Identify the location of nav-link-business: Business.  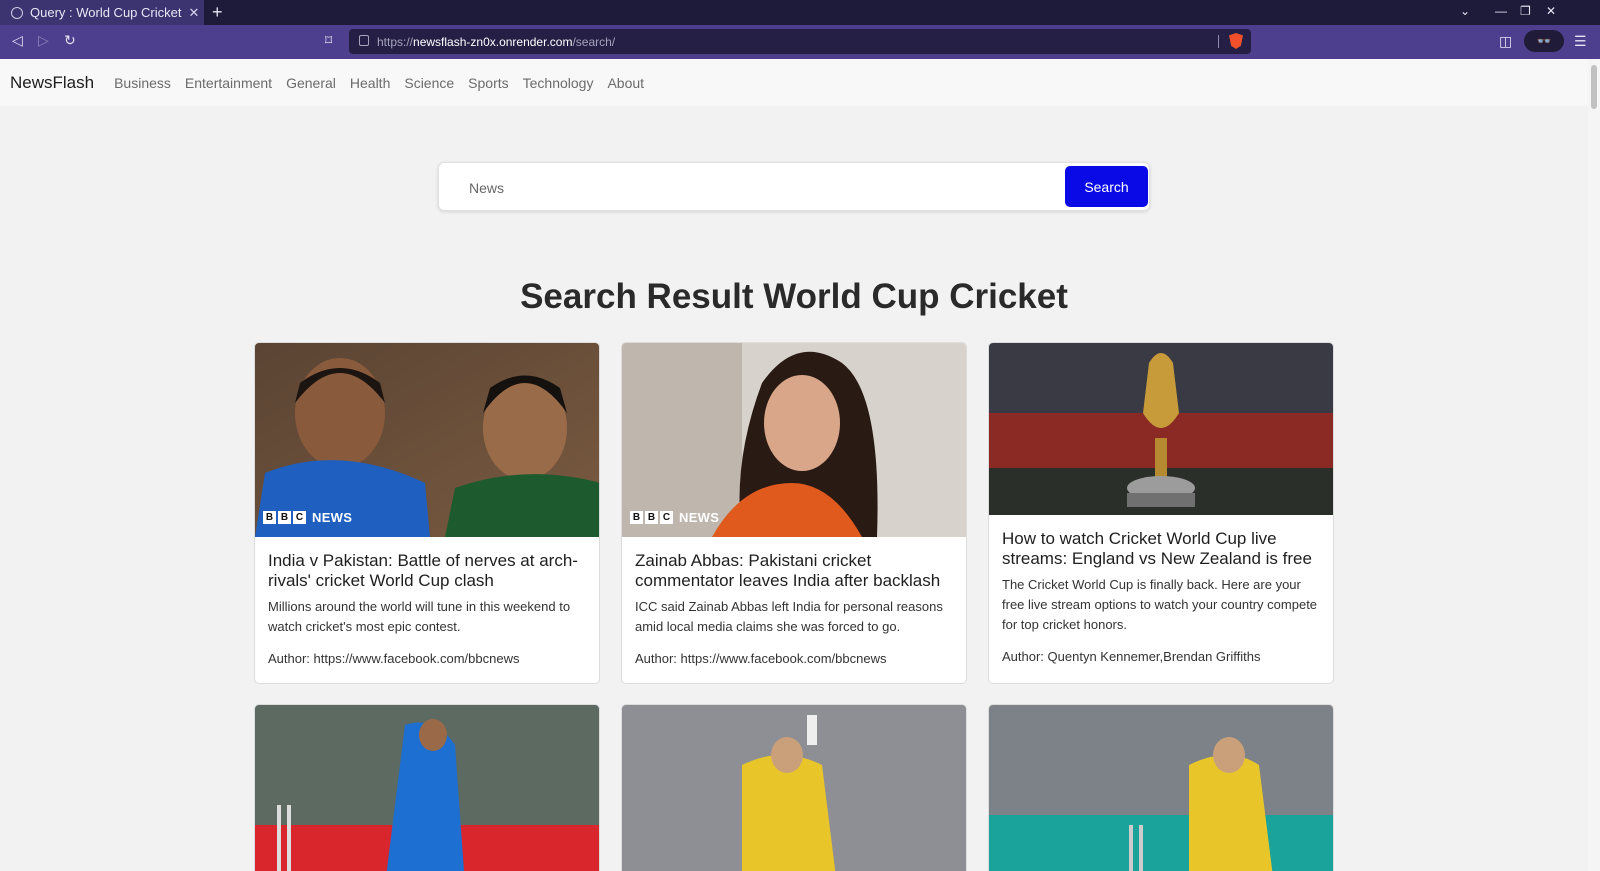
(142, 83).